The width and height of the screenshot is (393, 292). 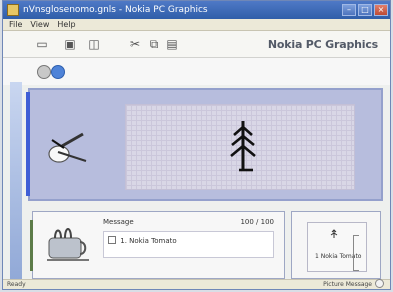 I want to click on message-list-box: 1. Nokia Tomato, so click(x=188, y=244).